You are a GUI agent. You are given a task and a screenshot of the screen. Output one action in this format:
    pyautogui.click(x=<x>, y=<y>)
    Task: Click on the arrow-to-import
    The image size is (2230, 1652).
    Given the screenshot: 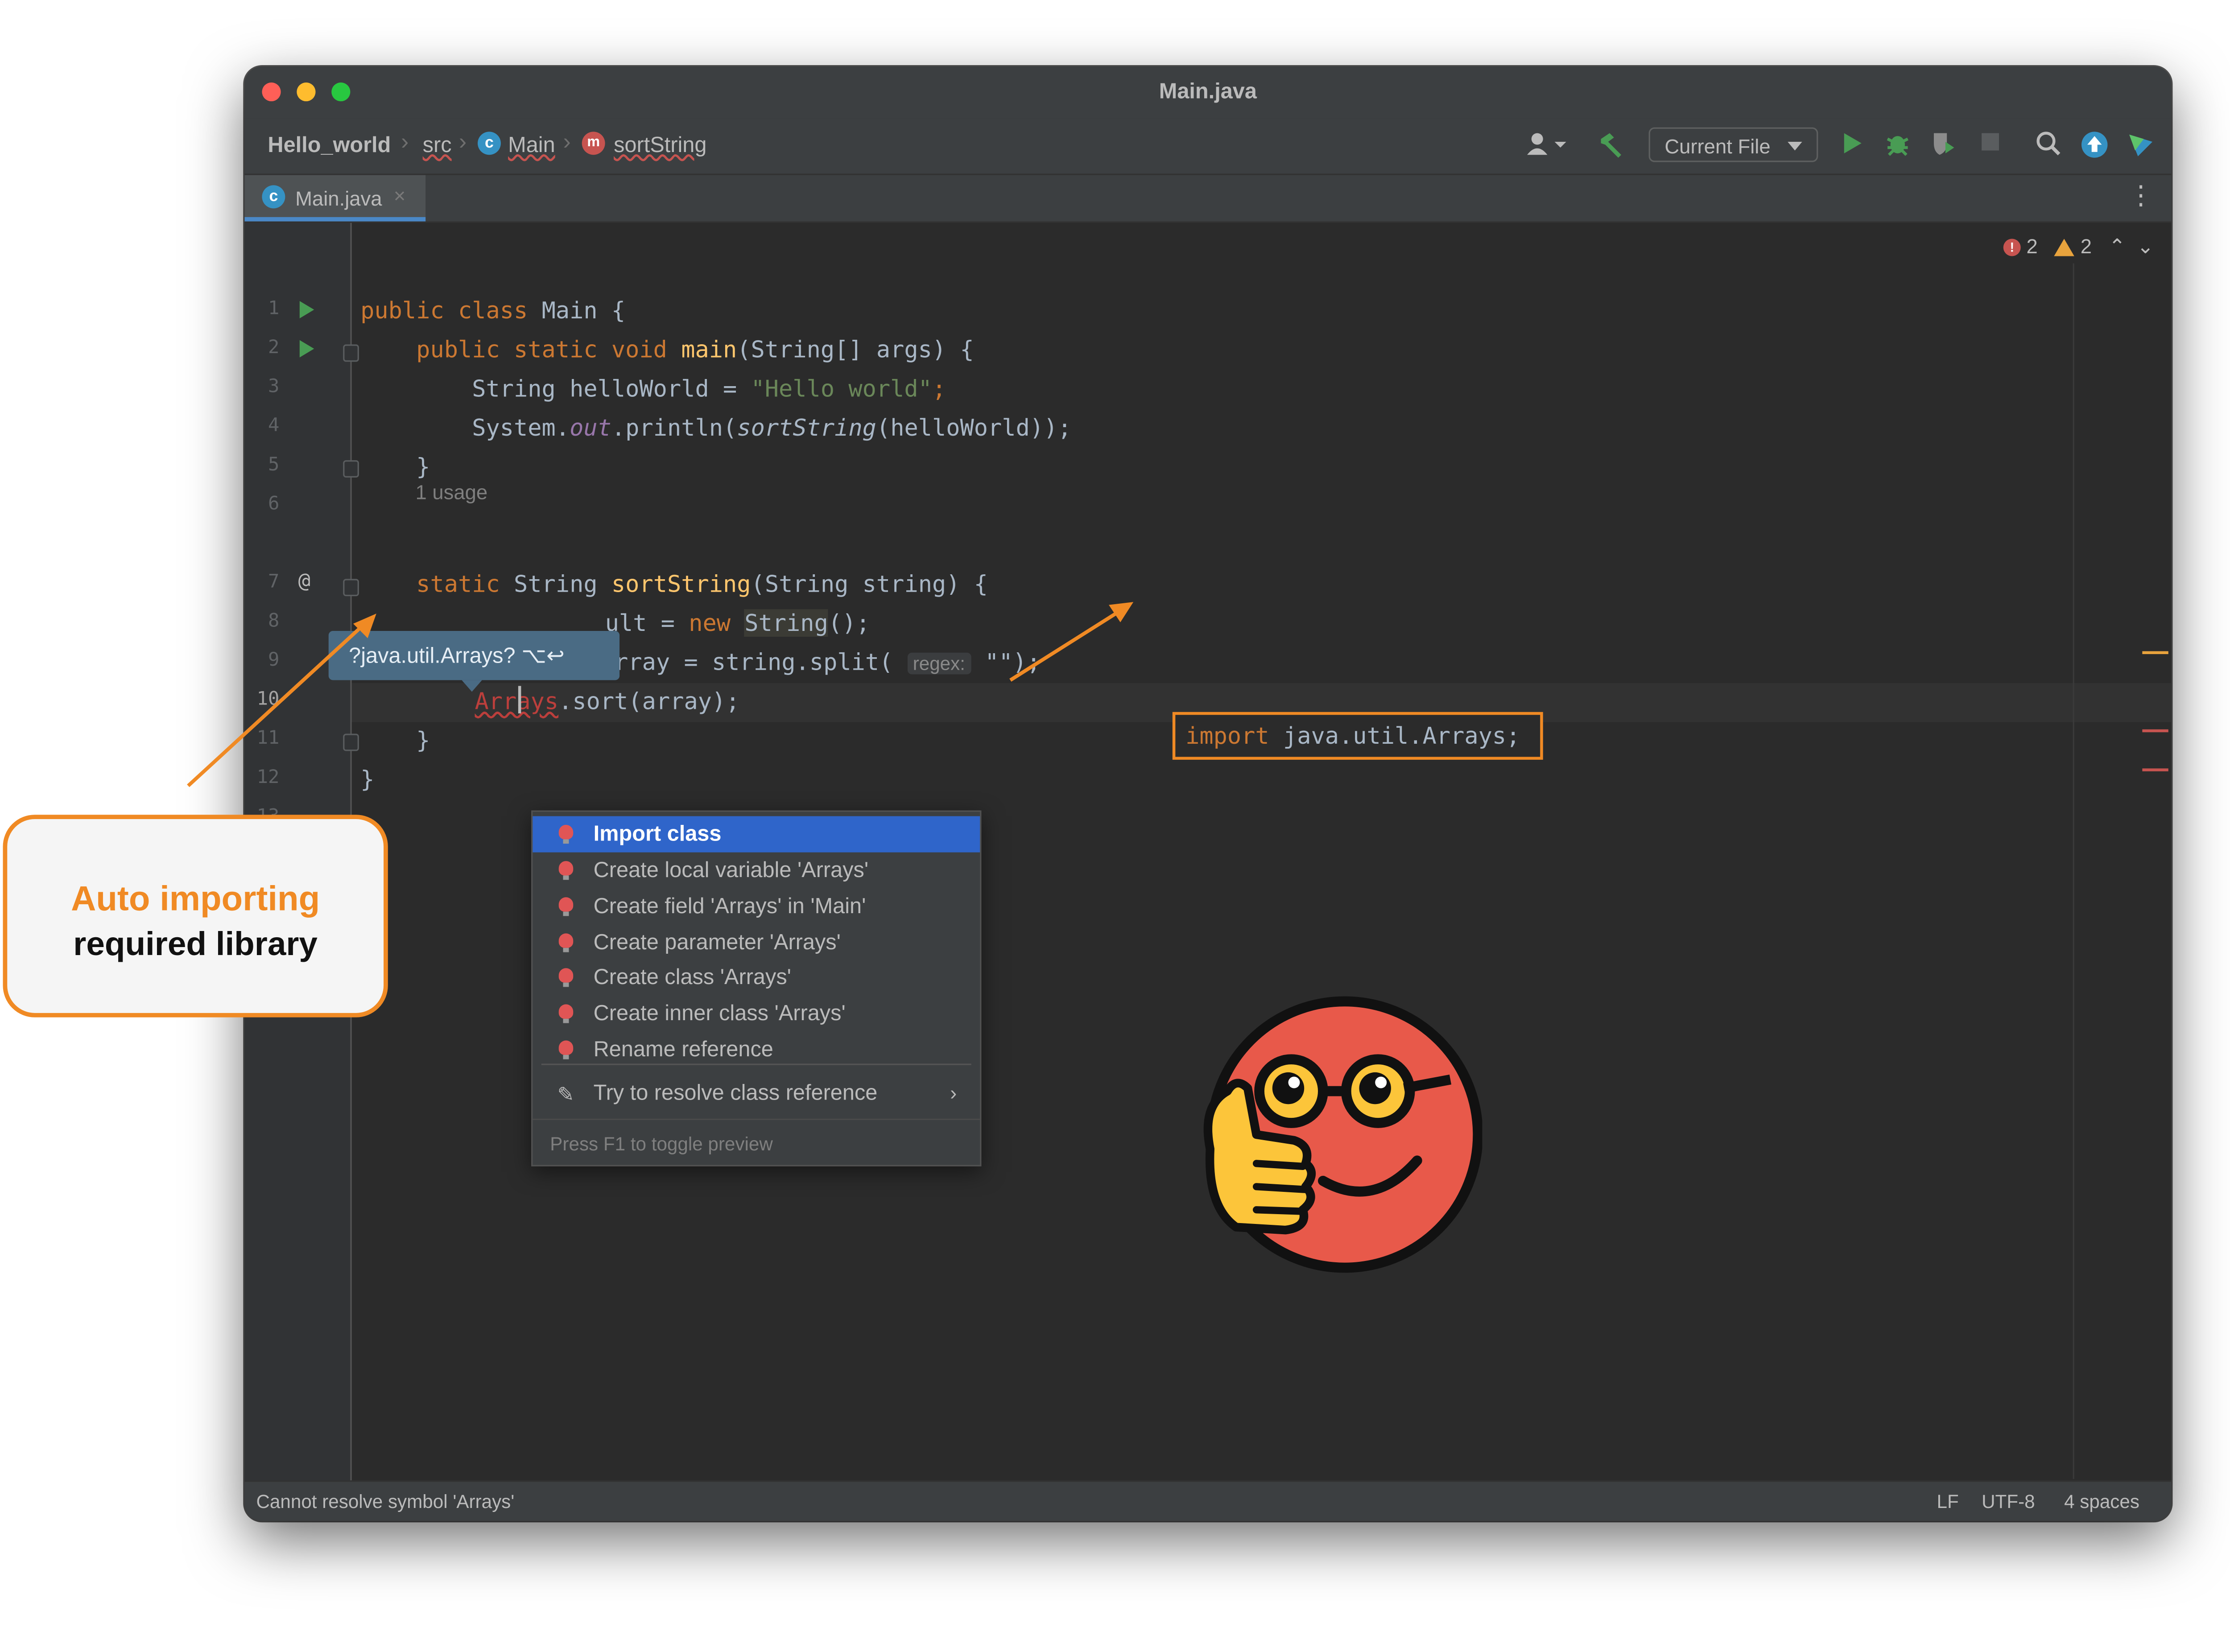 What is the action you would take?
    pyautogui.click(x=1065, y=645)
    